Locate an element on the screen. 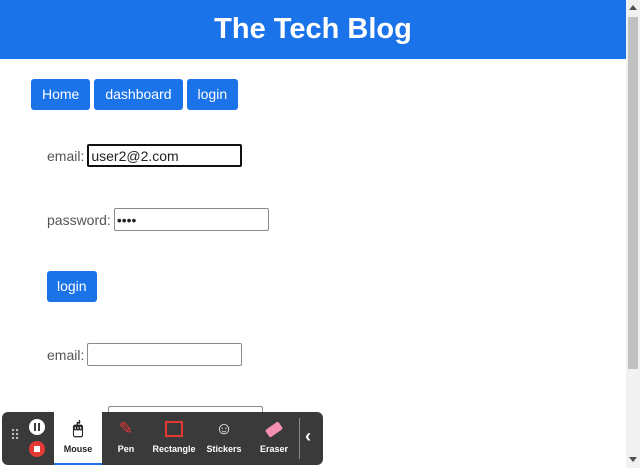 This screenshot has width=640, height=468. scroll-up-icon is located at coordinates (633, 7).